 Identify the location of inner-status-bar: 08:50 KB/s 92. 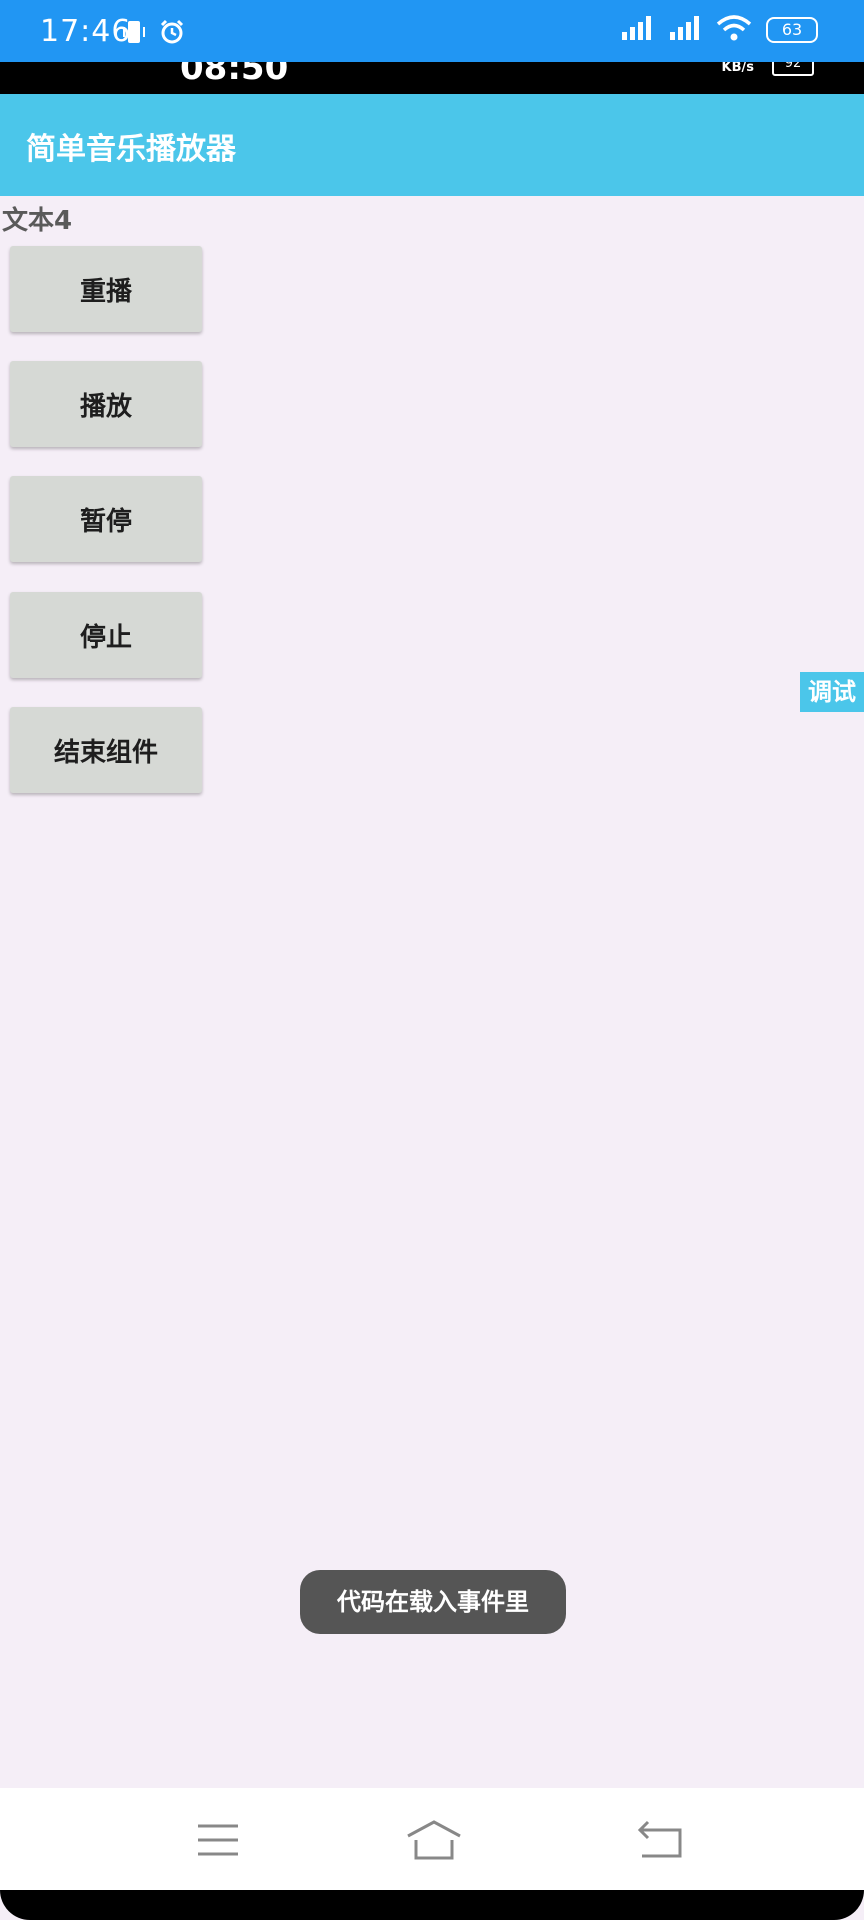
(432, 78).